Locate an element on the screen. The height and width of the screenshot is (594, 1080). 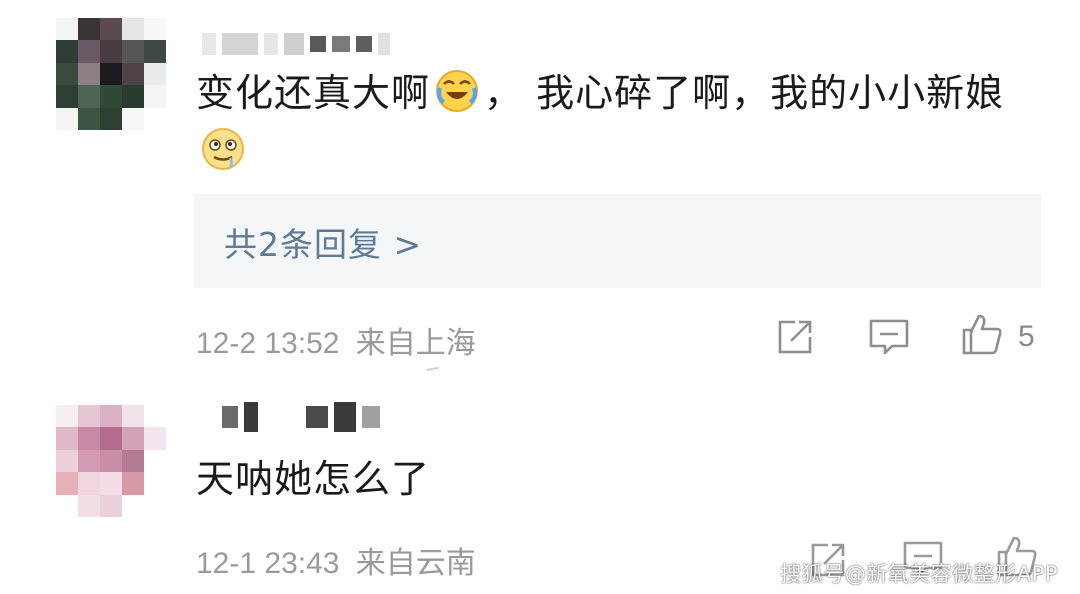
source-watermark: 搜狐号@新氧美容微整形APP is located at coordinates (919, 574).